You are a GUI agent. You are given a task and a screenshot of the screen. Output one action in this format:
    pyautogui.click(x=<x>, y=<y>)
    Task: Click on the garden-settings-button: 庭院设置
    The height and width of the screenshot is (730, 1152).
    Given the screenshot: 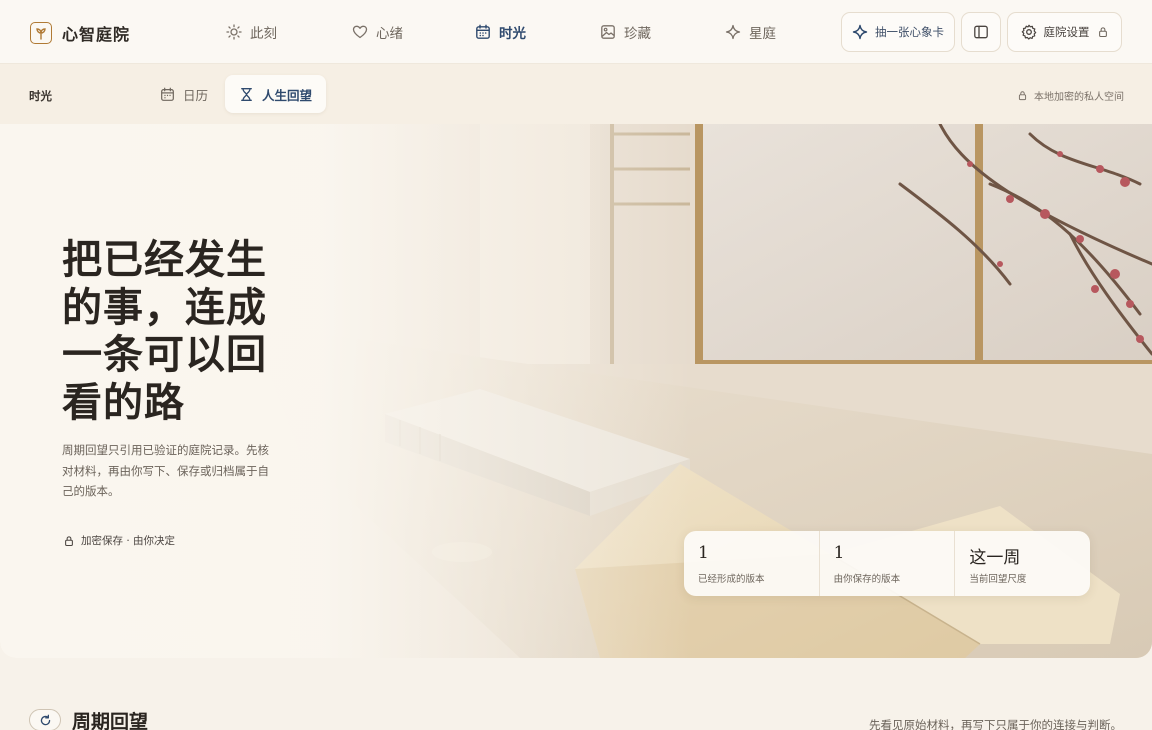 What is the action you would take?
    pyautogui.click(x=1064, y=32)
    